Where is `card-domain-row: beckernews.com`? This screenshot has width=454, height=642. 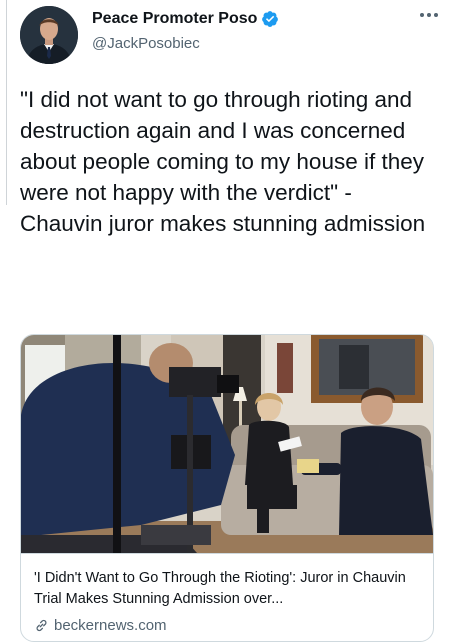 card-domain-row: beckernews.com is located at coordinates (100, 625).